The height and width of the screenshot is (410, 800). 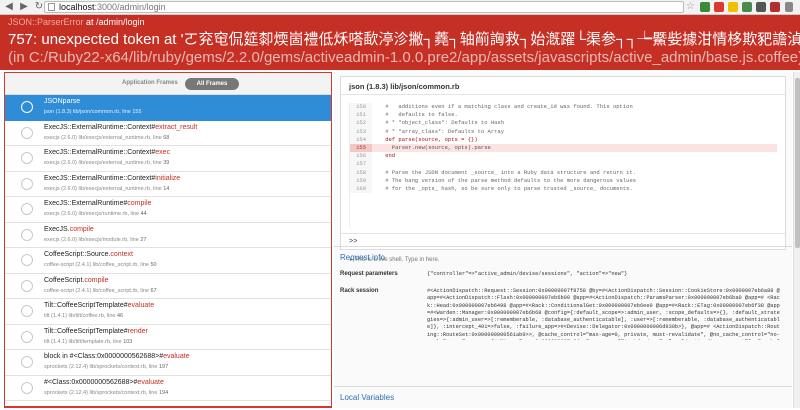 What do you see at coordinates (361, 131) in the screenshot?
I see `line-number: 153` at bounding box center [361, 131].